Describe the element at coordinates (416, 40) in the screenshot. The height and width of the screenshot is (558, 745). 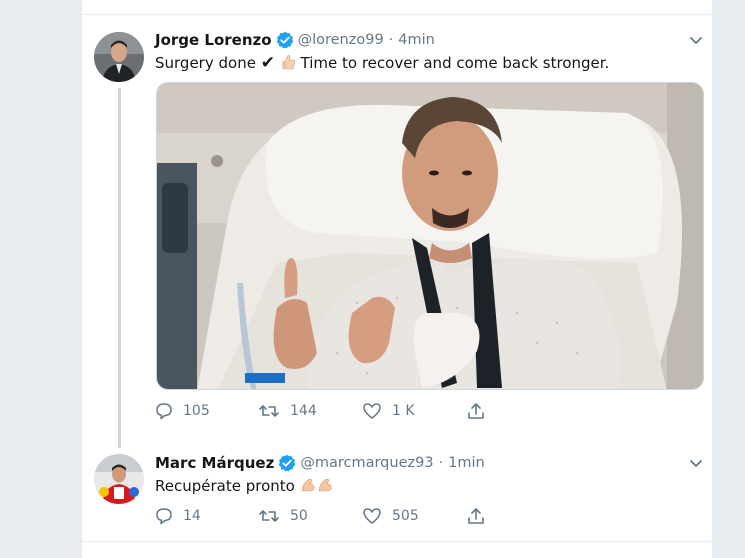
I see `tweet-timestamp: 4min` at that location.